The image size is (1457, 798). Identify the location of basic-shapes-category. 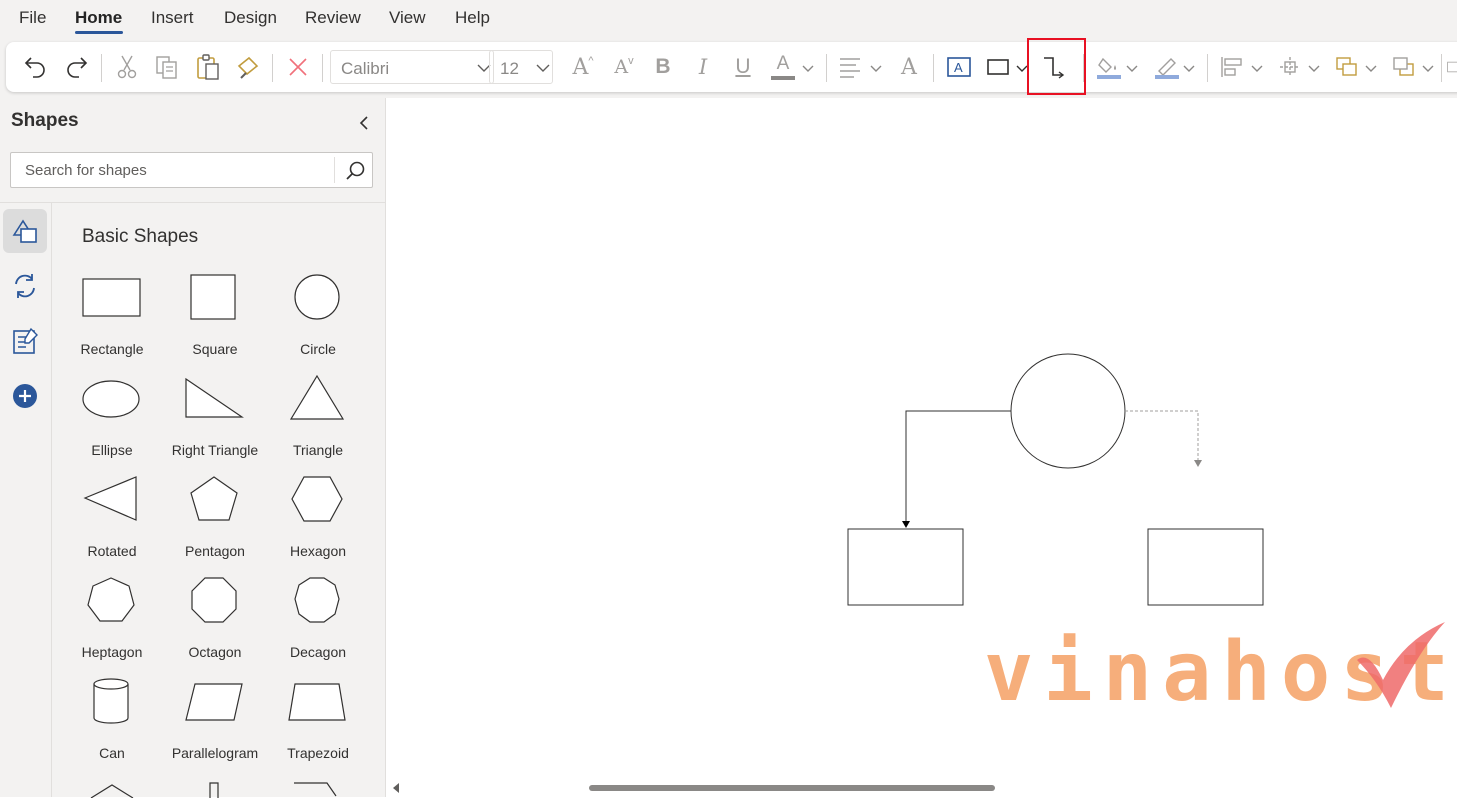
(25, 231).